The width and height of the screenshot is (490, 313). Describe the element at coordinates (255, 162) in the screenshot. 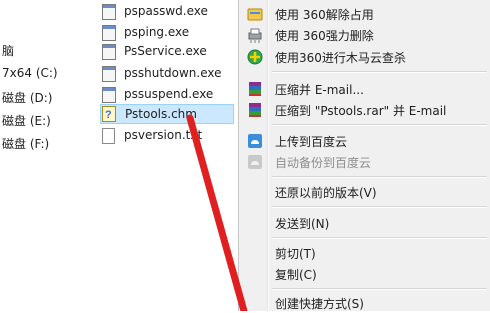

I see `baidu-cloud-backup-icon` at that location.